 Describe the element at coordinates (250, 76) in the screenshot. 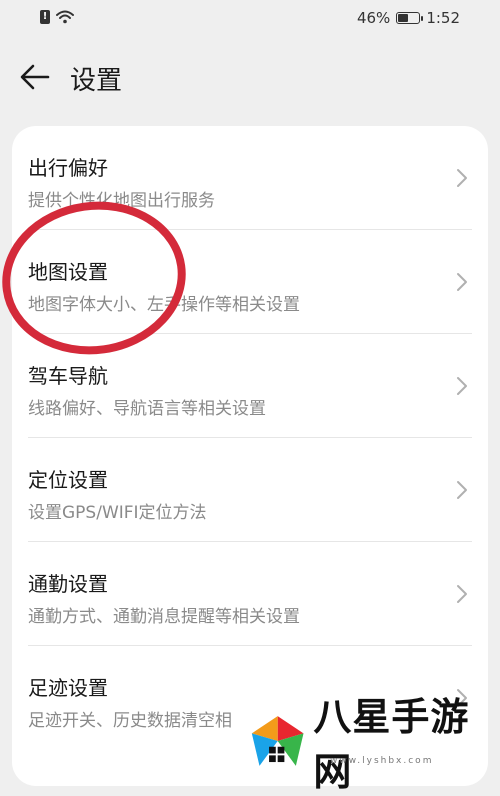

I see `header: 设置` at that location.